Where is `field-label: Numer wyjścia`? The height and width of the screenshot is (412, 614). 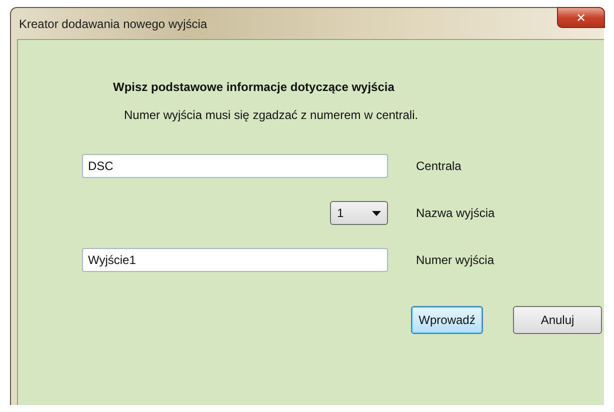
field-label: Numer wyjścia is located at coordinates (455, 260).